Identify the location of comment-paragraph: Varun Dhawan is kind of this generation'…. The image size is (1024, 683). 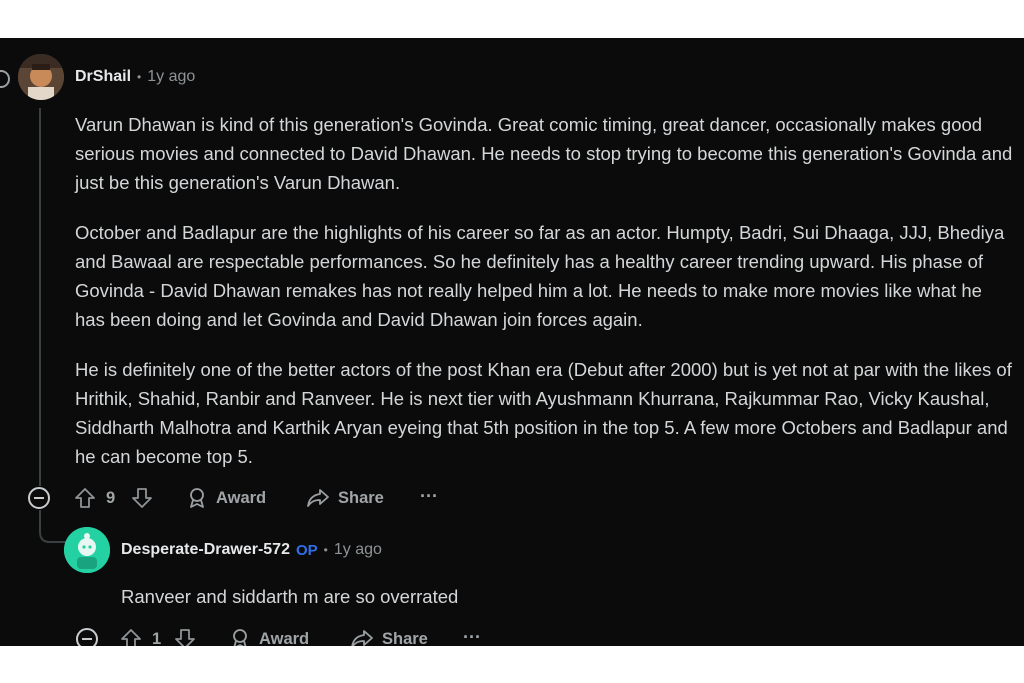
(544, 153).